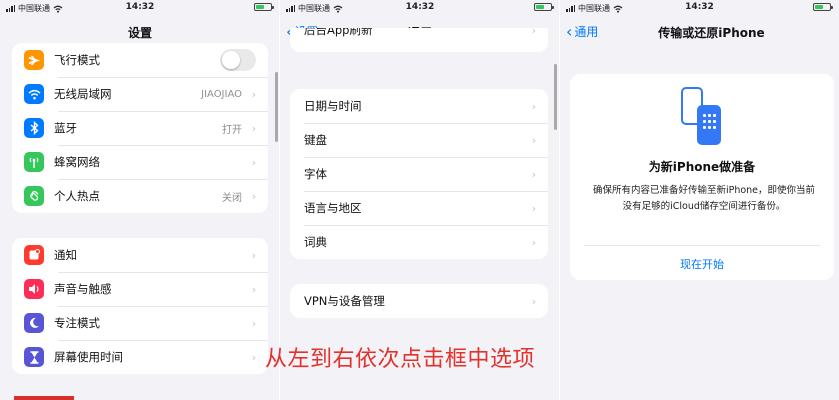 This screenshot has width=839, height=400. I want to click on settings-row: VPN与设备管理 ›, so click(419, 301).